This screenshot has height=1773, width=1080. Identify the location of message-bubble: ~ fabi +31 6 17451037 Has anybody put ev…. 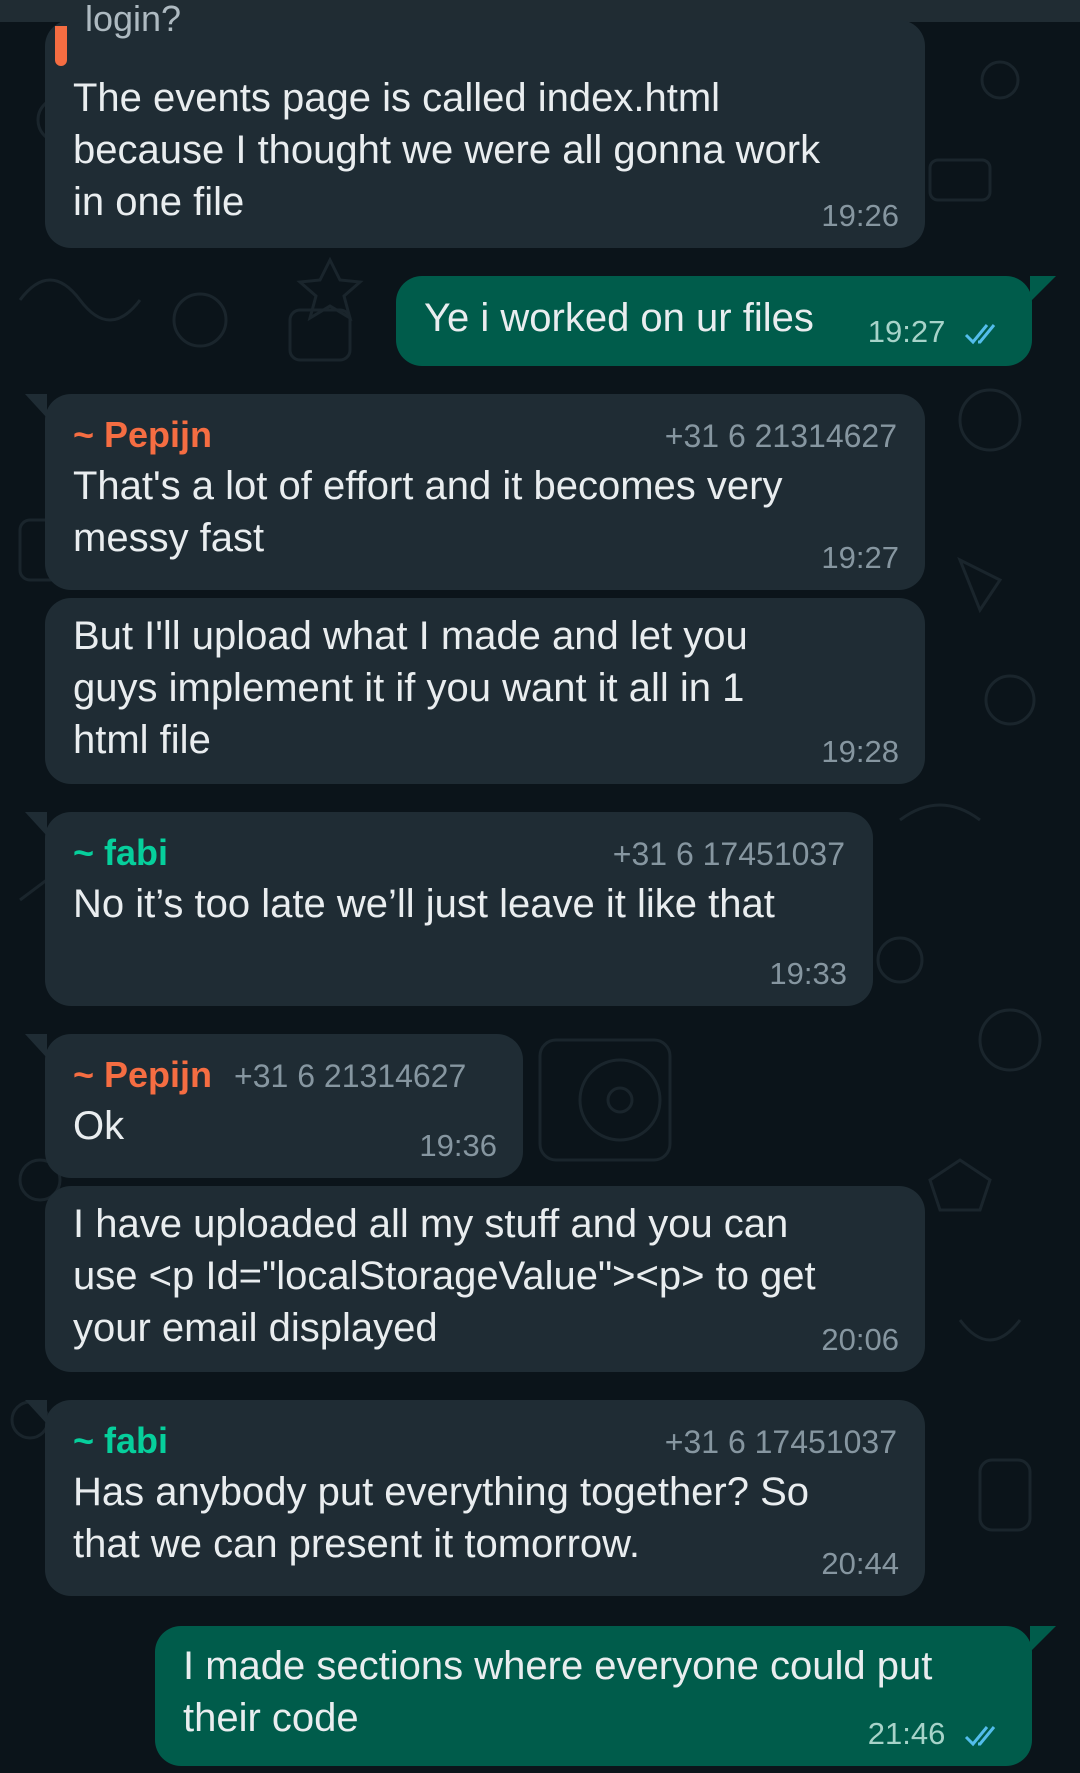
(475, 1498).